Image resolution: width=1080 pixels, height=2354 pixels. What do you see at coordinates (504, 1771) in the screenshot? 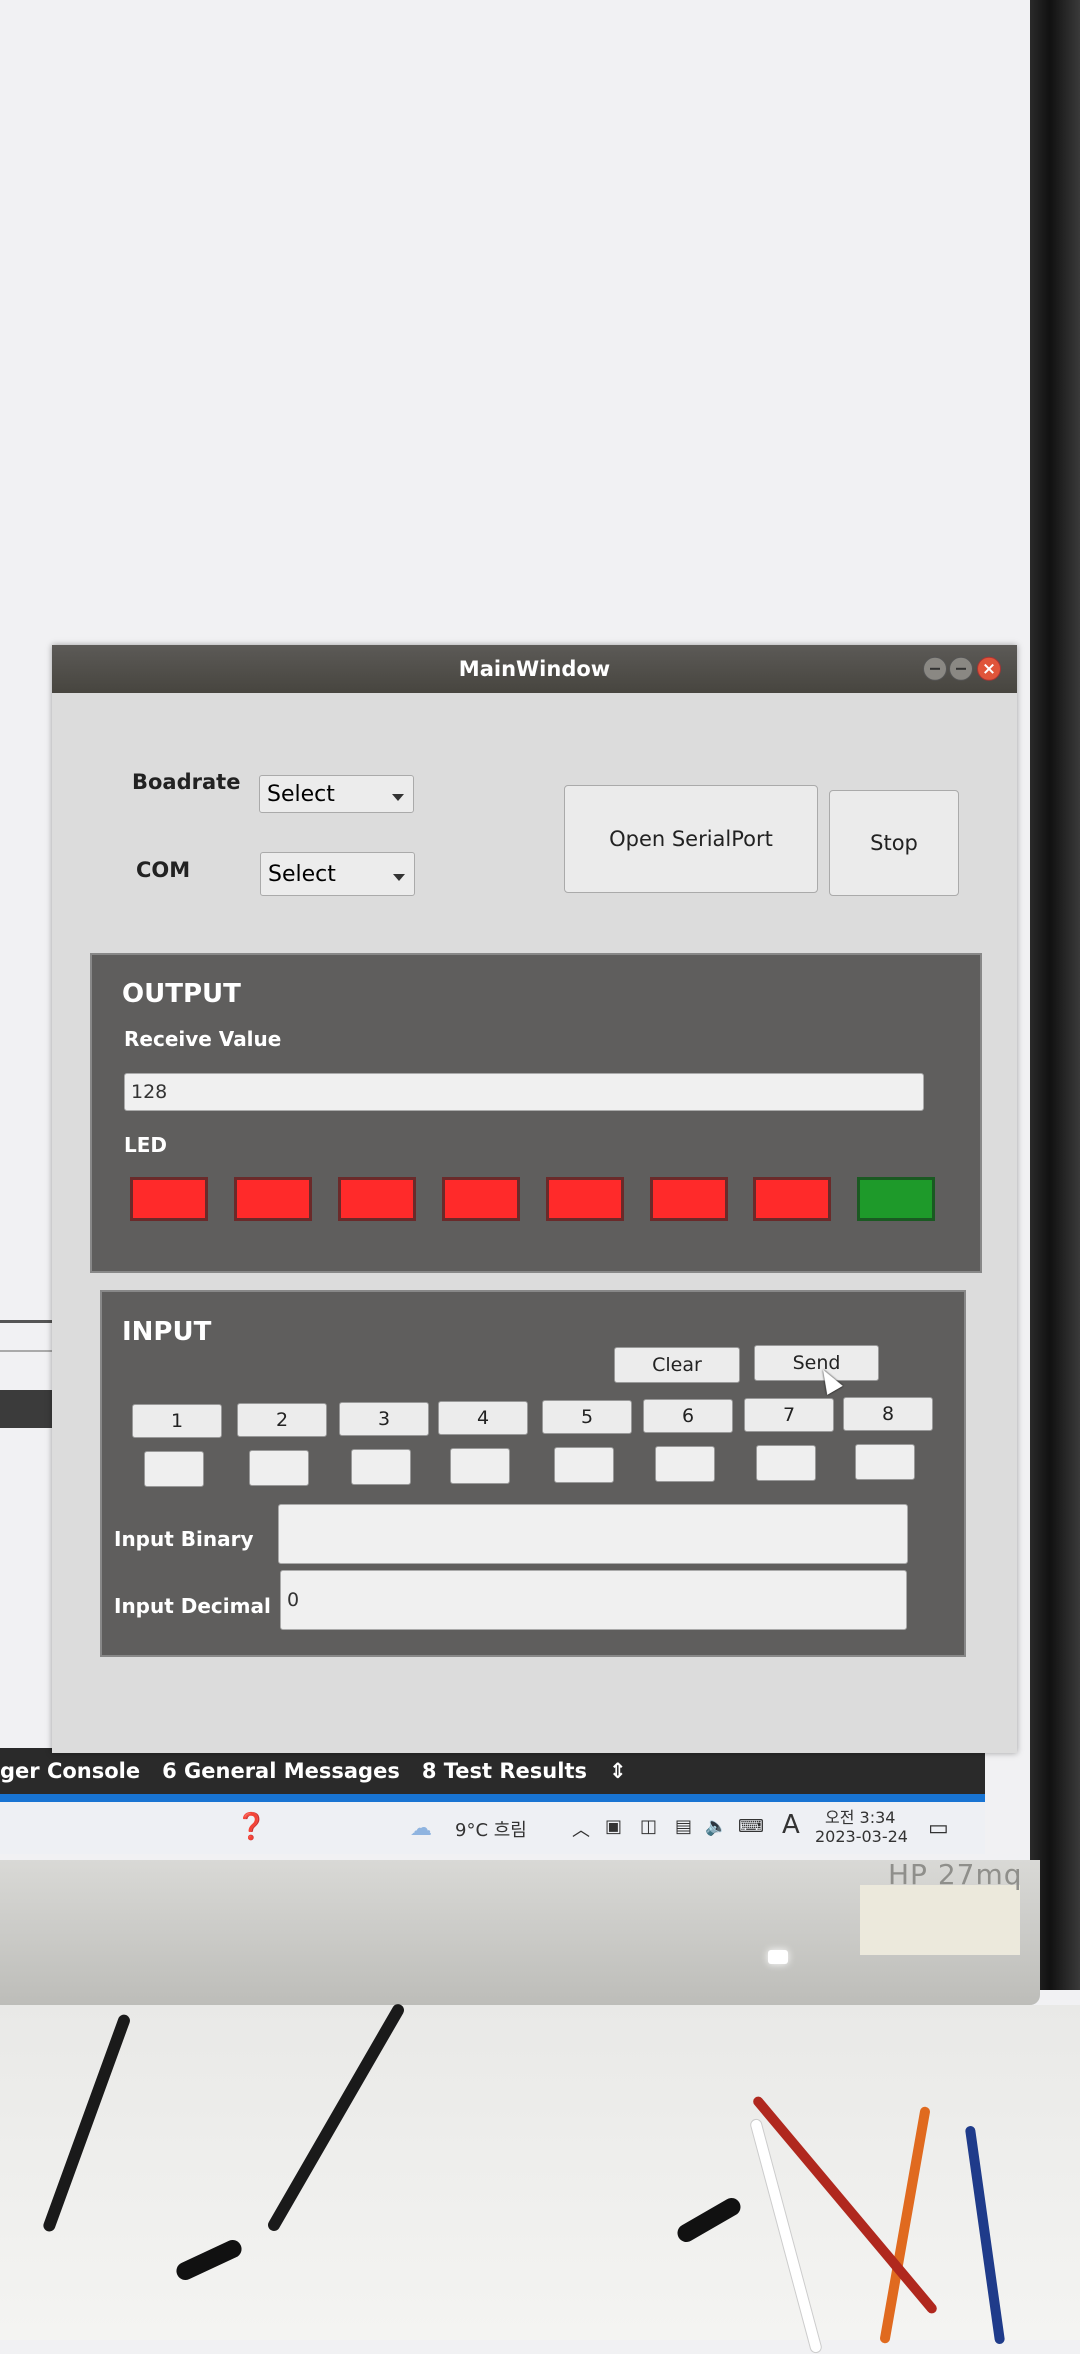
I see `ide-tab-test-results: 8 Test Results` at bounding box center [504, 1771].